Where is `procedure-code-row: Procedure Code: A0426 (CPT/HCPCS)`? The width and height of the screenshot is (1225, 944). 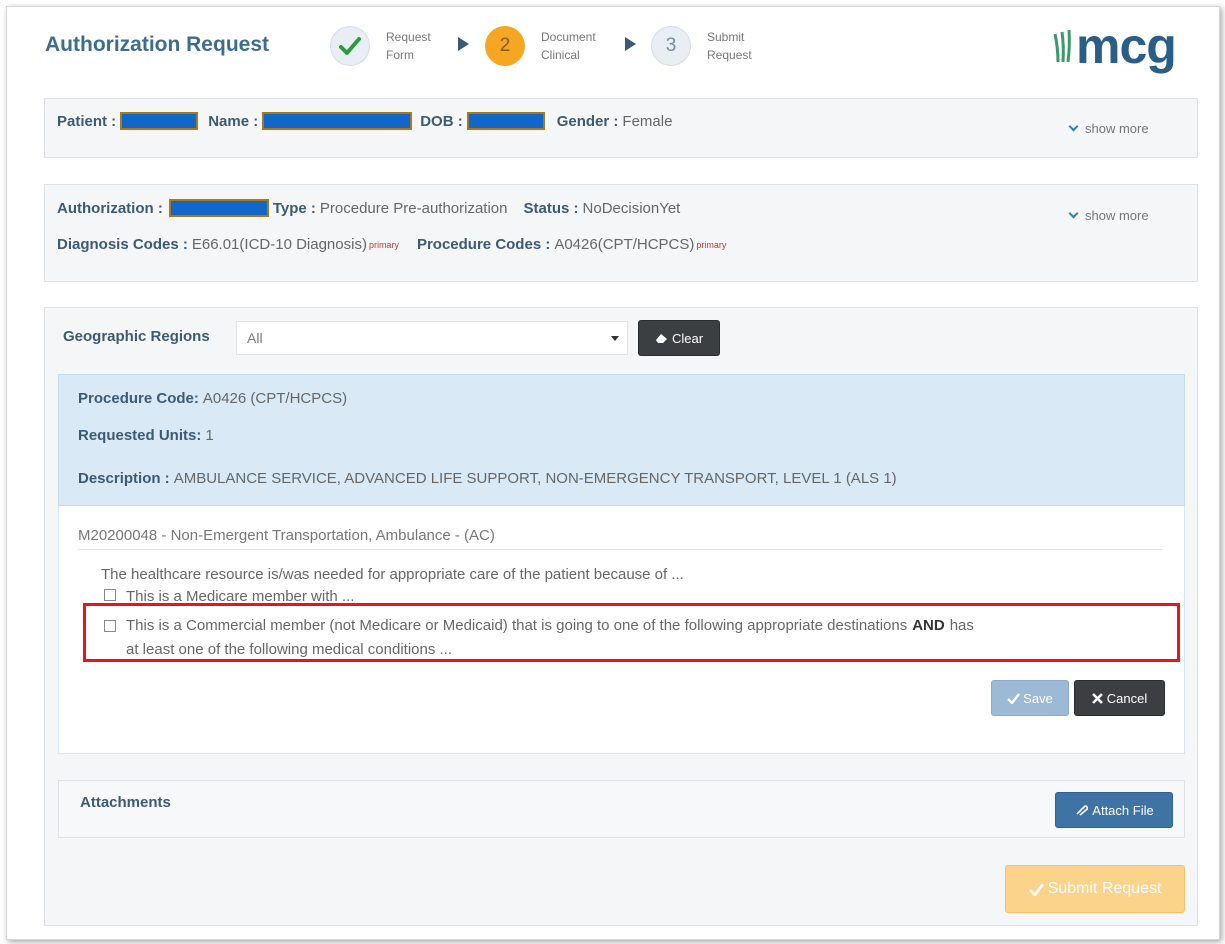 procedure-code-row: Procedure Code: A0426 (CPT/HCPCS) is located at coordinates (212, 398).